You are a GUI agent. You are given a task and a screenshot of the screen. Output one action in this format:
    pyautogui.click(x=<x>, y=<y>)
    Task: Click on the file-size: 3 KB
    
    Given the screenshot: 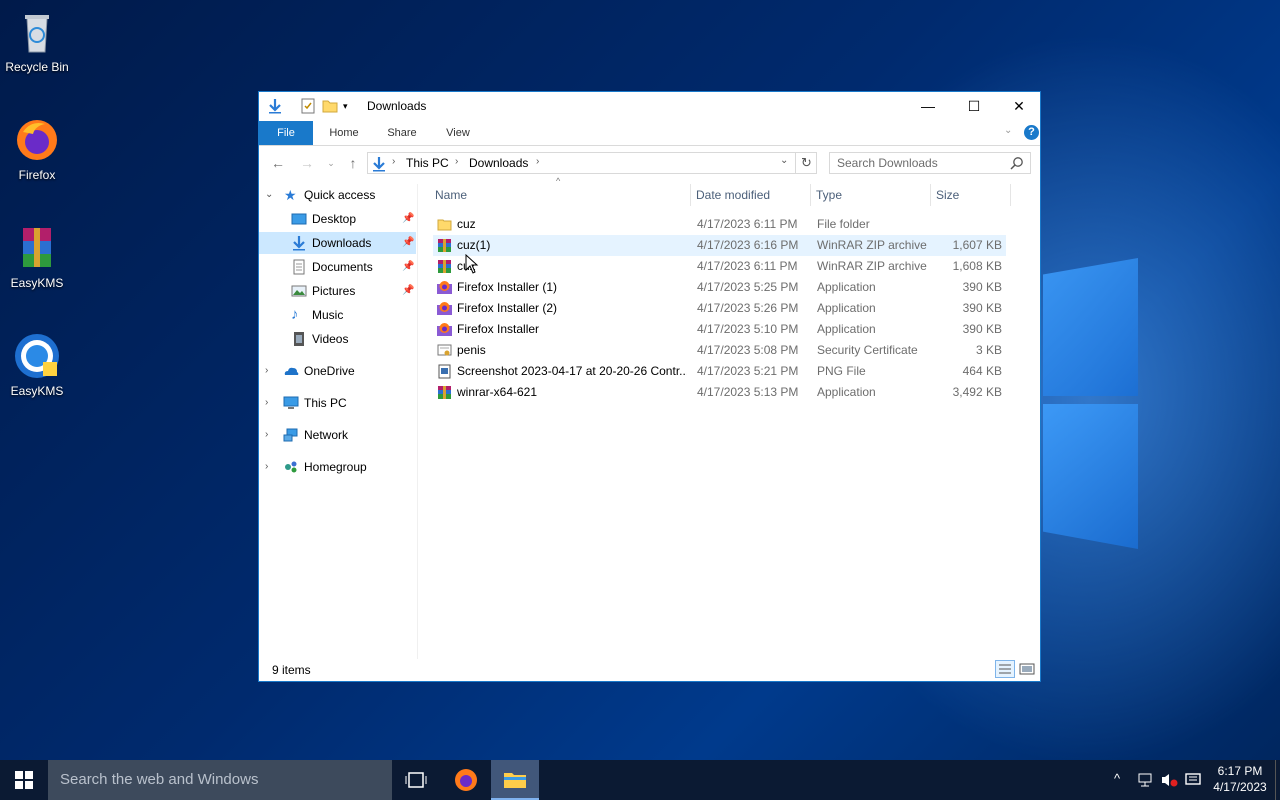 What is the action you would take?
    pyautogui.click(x=988, y=350)
    